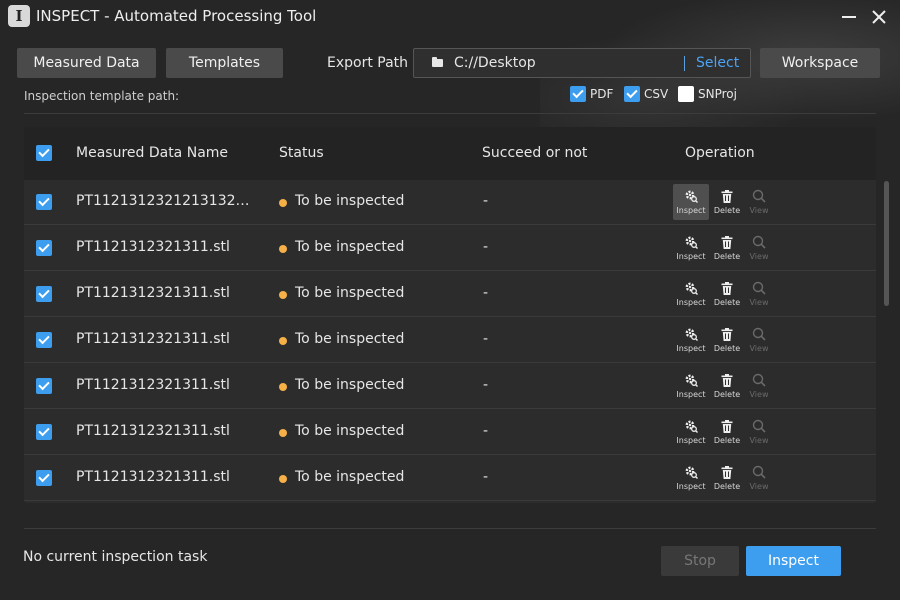  I want to click on app-logo-icon: I, so click(19, 16).